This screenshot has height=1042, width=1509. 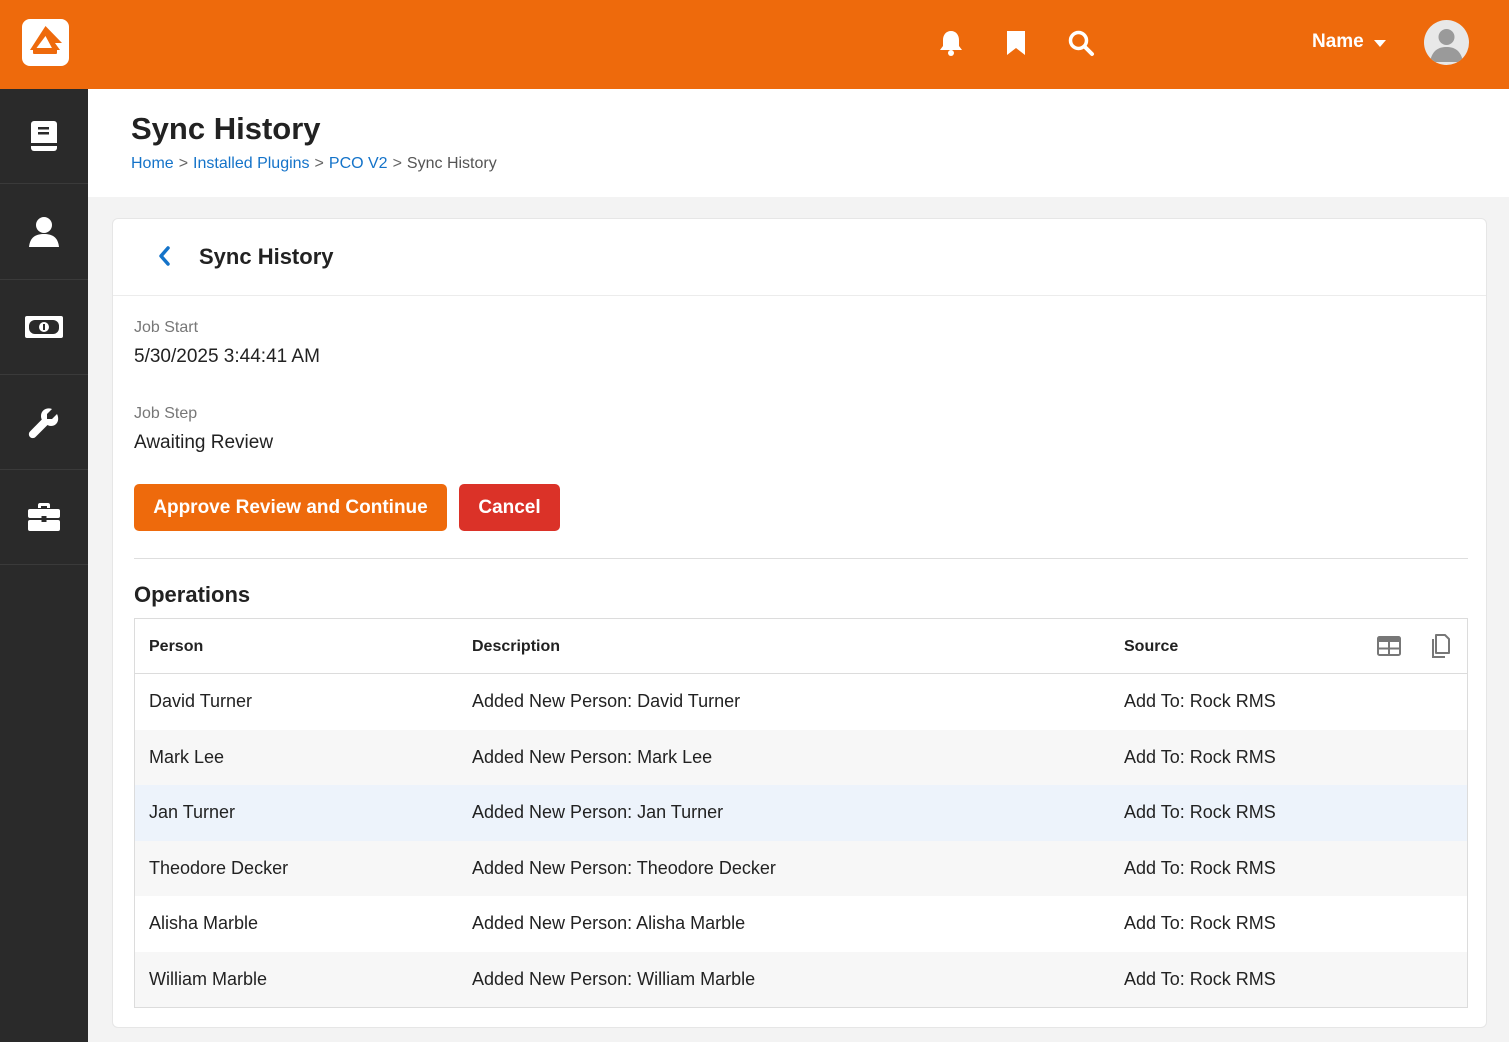 What do you see at coordinates (204, 442) in the screenshot?
I see `job-step-value: Awaiting Review` at bounding box center [204, 442].